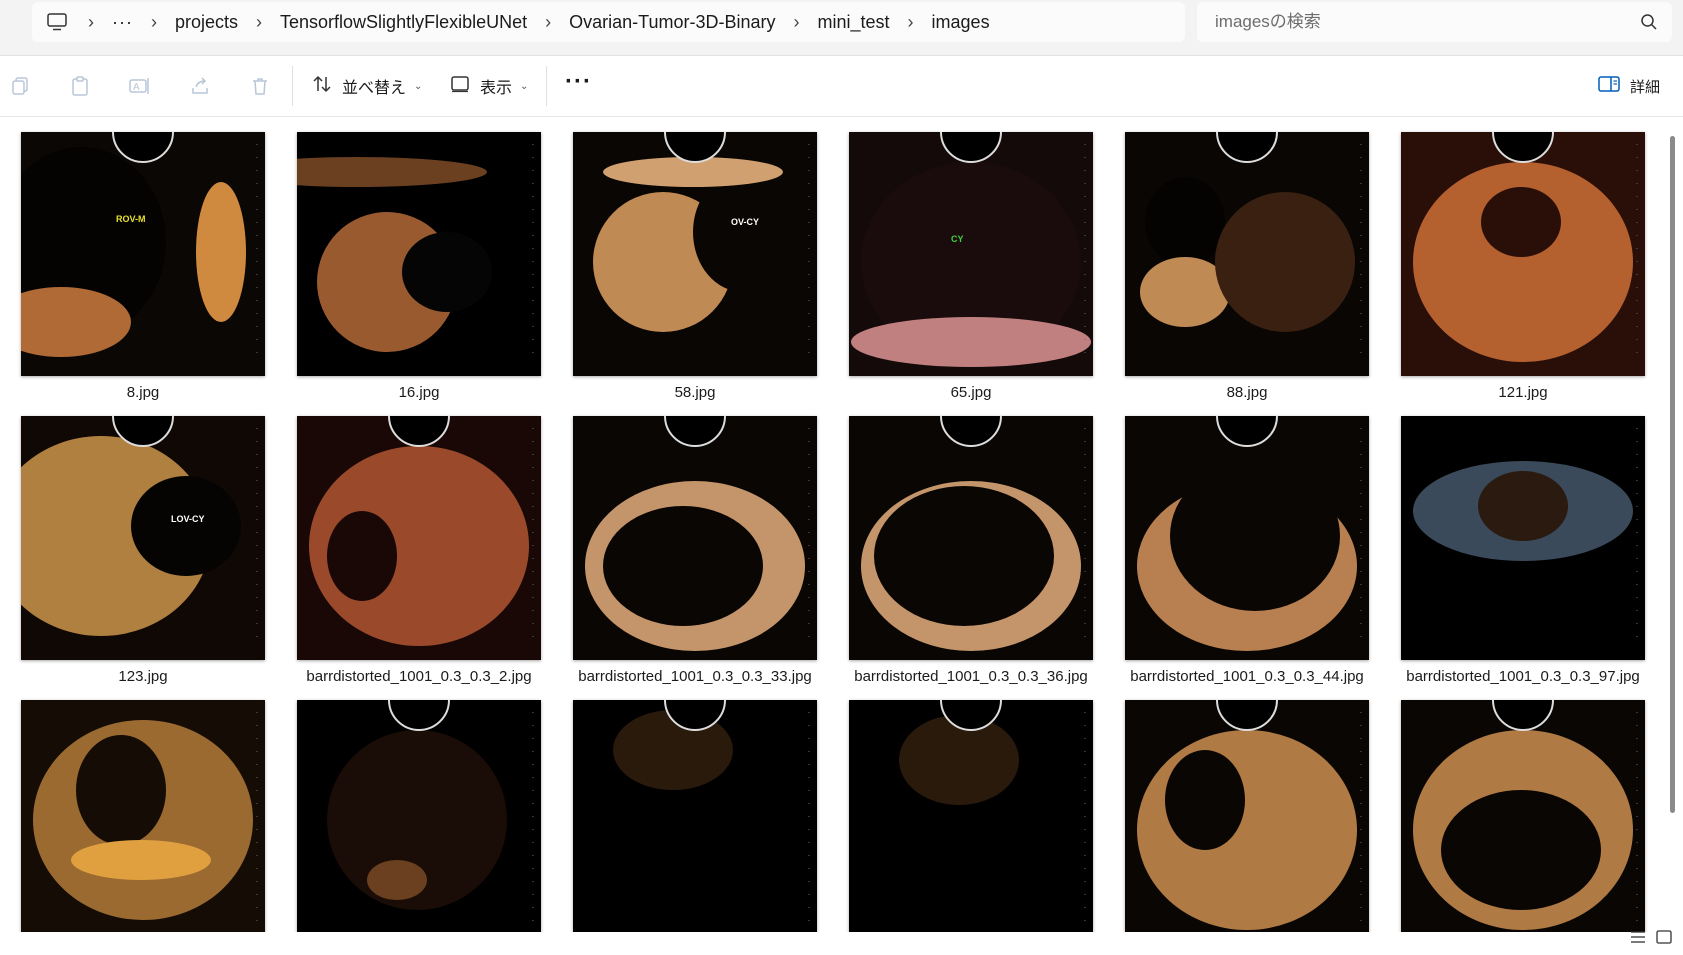 The image size is (1683, 955). I want to click on rename-icon: A, so click(140, 86).